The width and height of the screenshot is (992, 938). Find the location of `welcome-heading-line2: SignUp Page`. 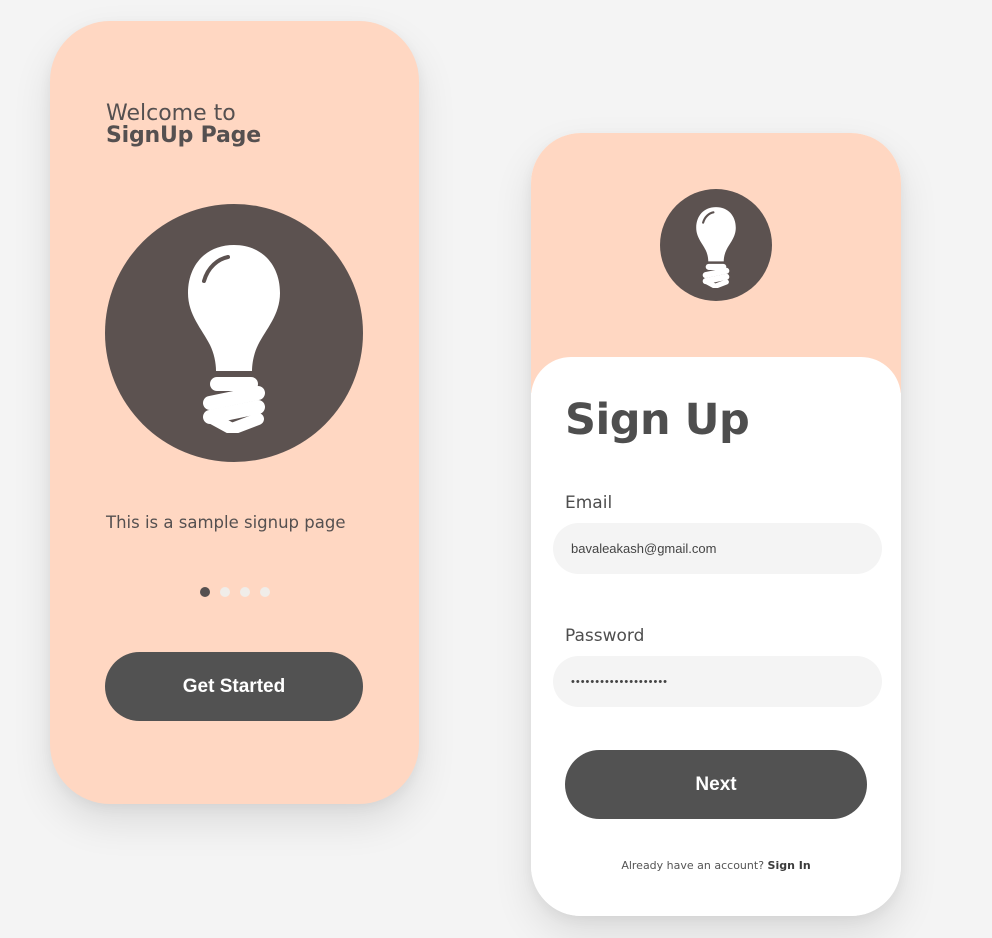

welcome-heading-line2: SignUp Page is located at coordinates (183, 135).